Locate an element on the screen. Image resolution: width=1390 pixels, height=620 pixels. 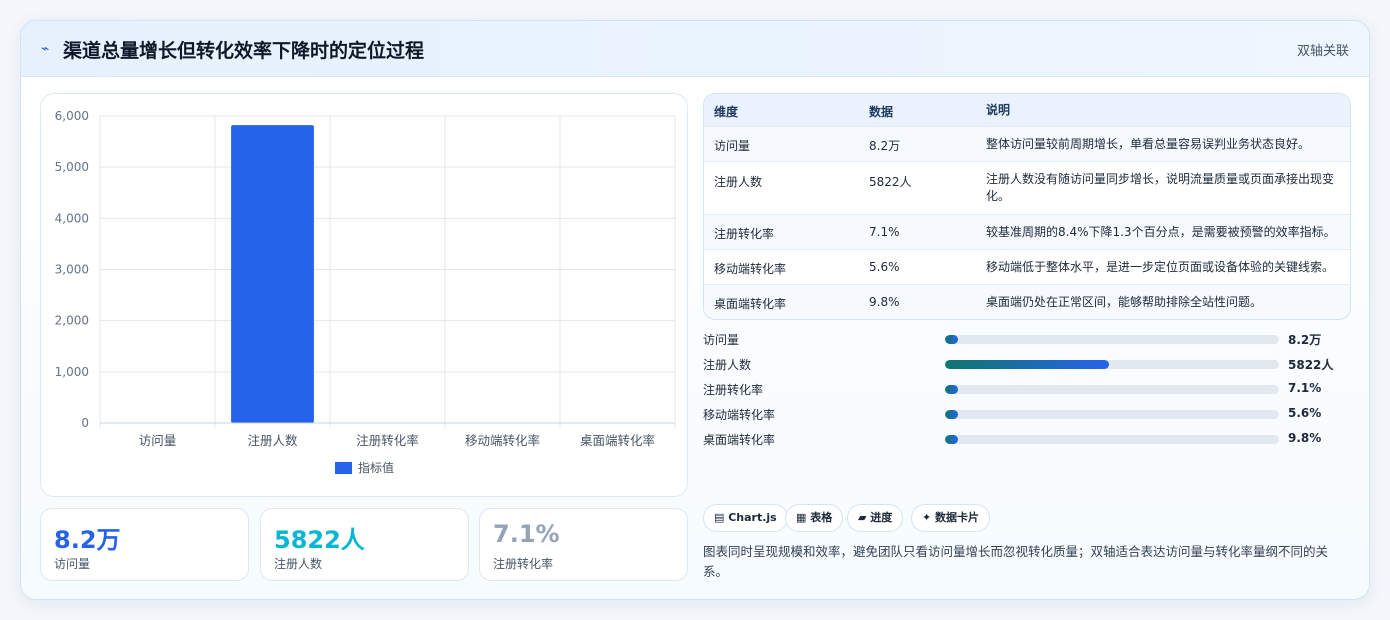
table-cell: 注册人数没有随访问量同步增长，说明流量质量或页面承接出现变化。 is located at coordinates (1160, 187).